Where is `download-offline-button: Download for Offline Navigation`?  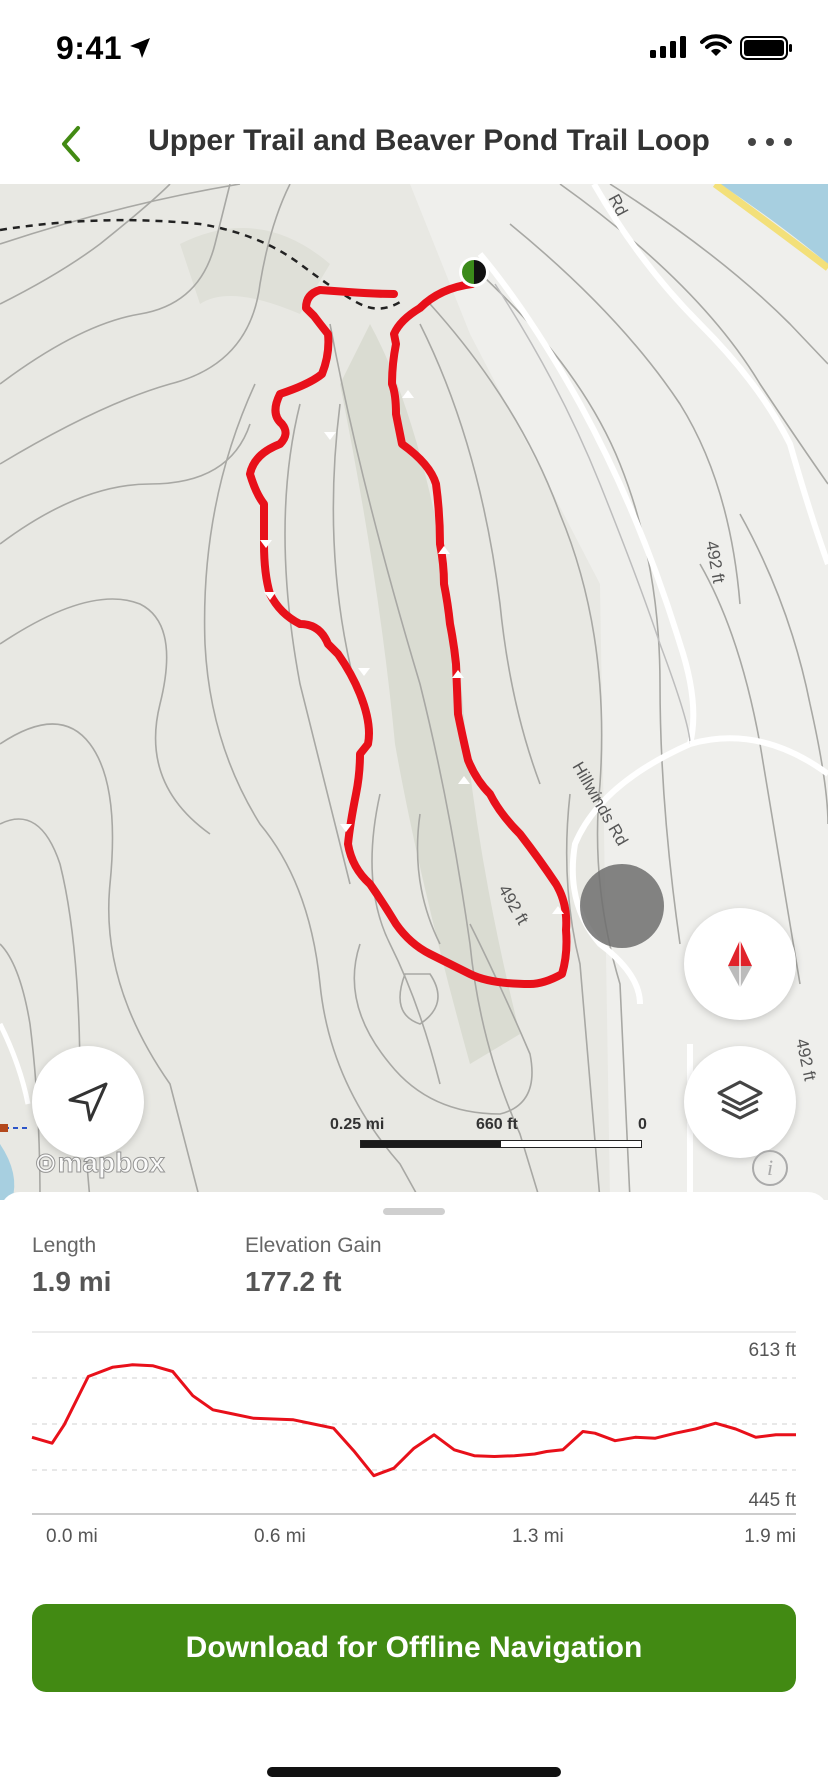
download-offline-button: Download for Offline Navigation is located at coordinates (414, 1648).